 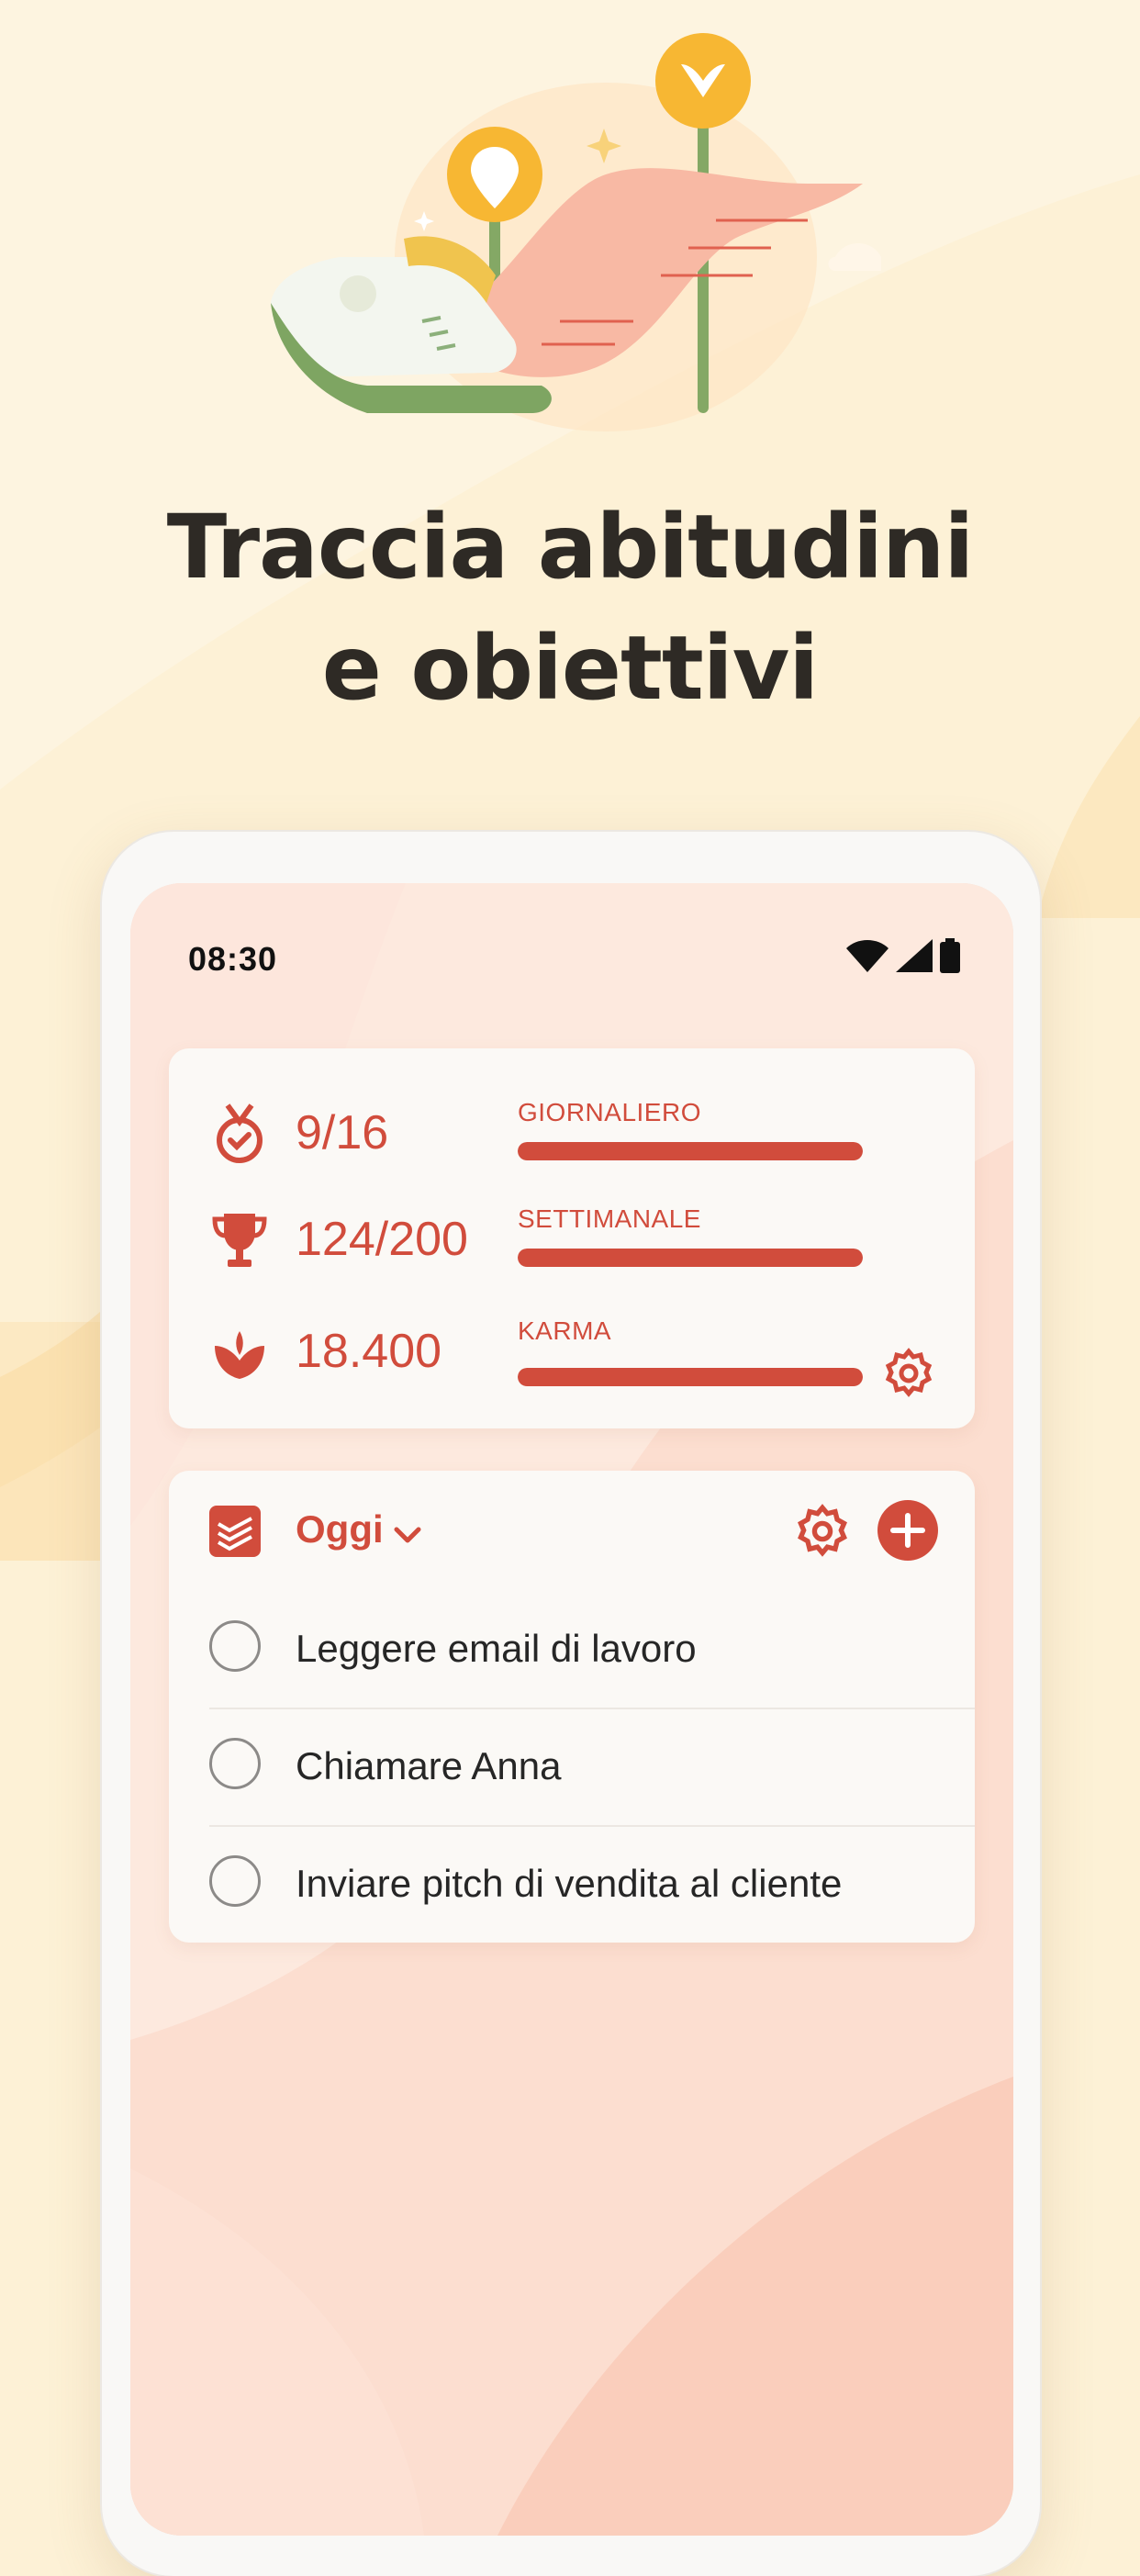 I want to click on task-text: Leggere email di lavoro, so click(x=496, y=1648).